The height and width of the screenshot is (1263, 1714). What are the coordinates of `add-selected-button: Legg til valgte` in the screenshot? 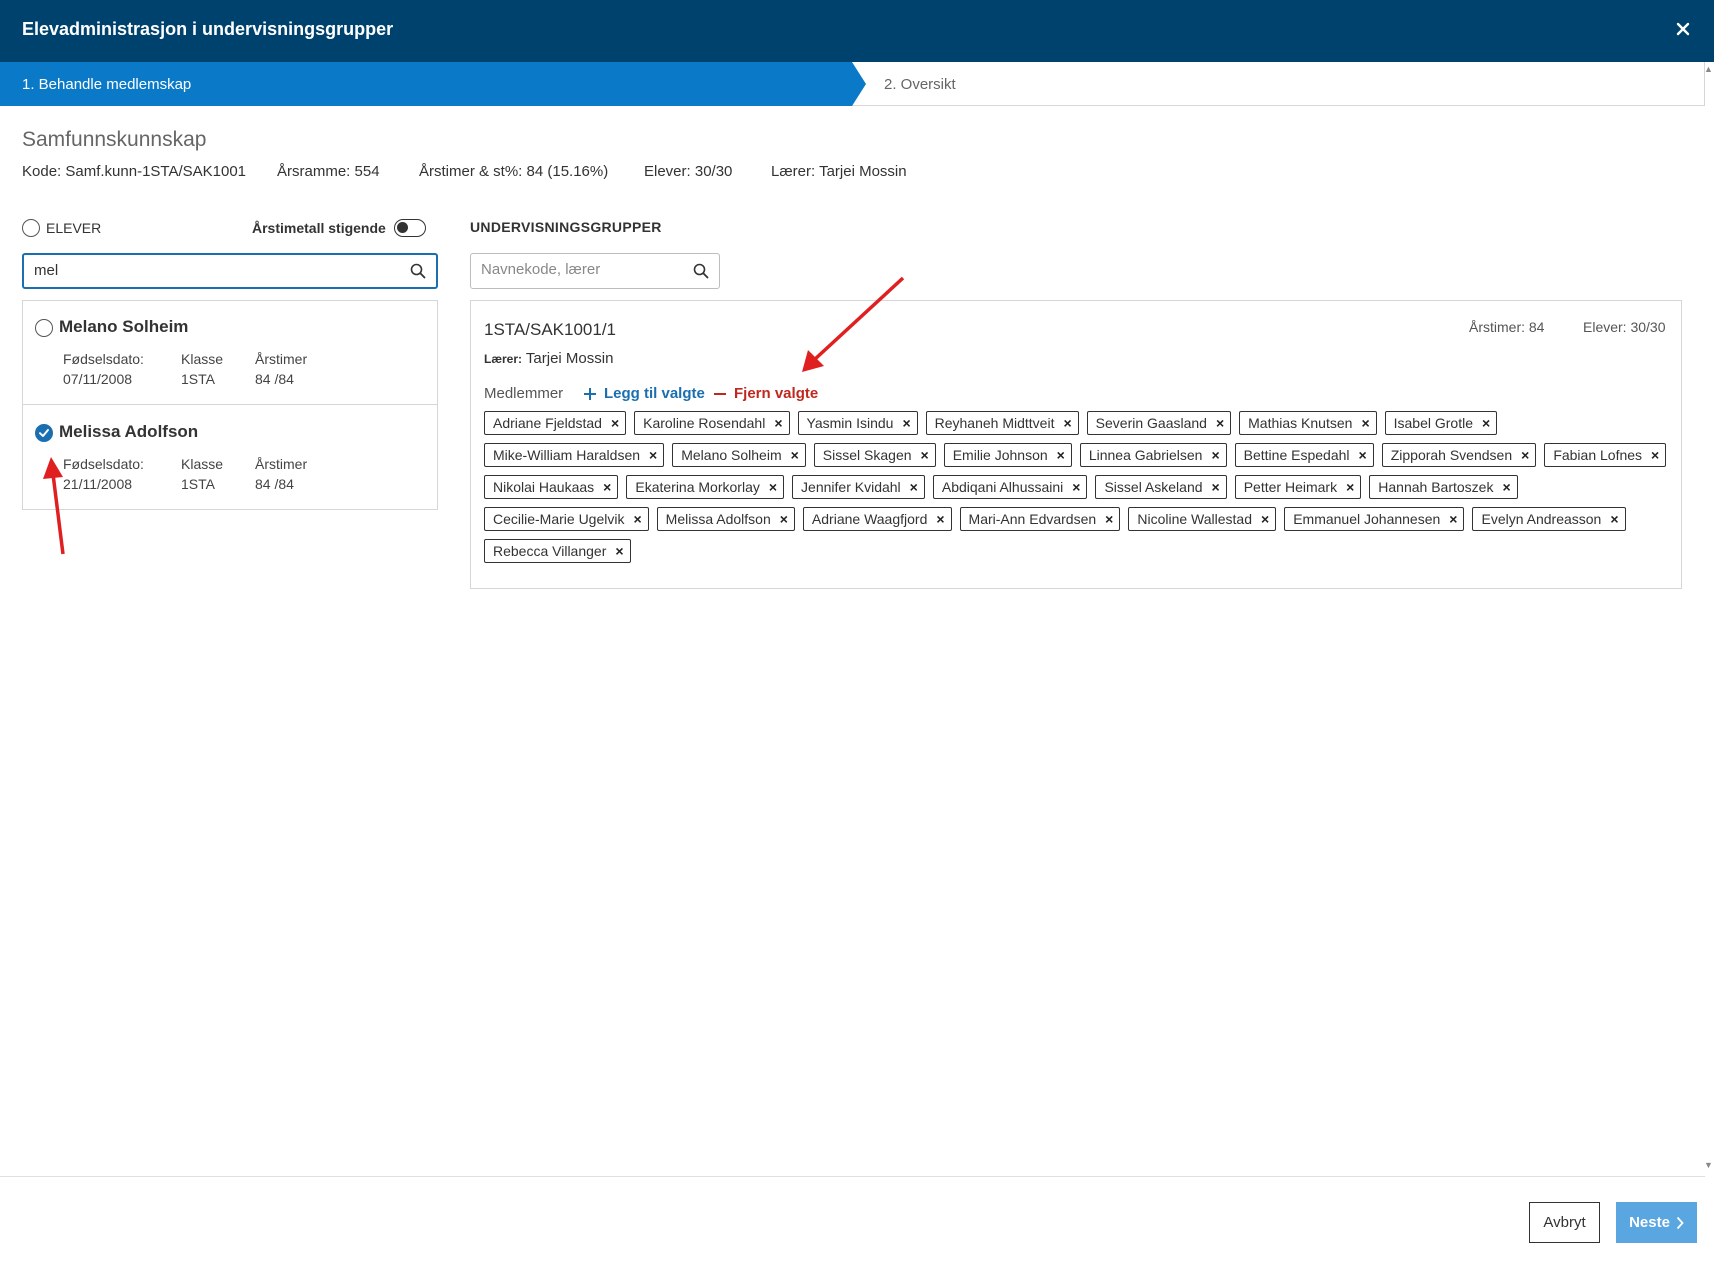 It's located at (644, 393).